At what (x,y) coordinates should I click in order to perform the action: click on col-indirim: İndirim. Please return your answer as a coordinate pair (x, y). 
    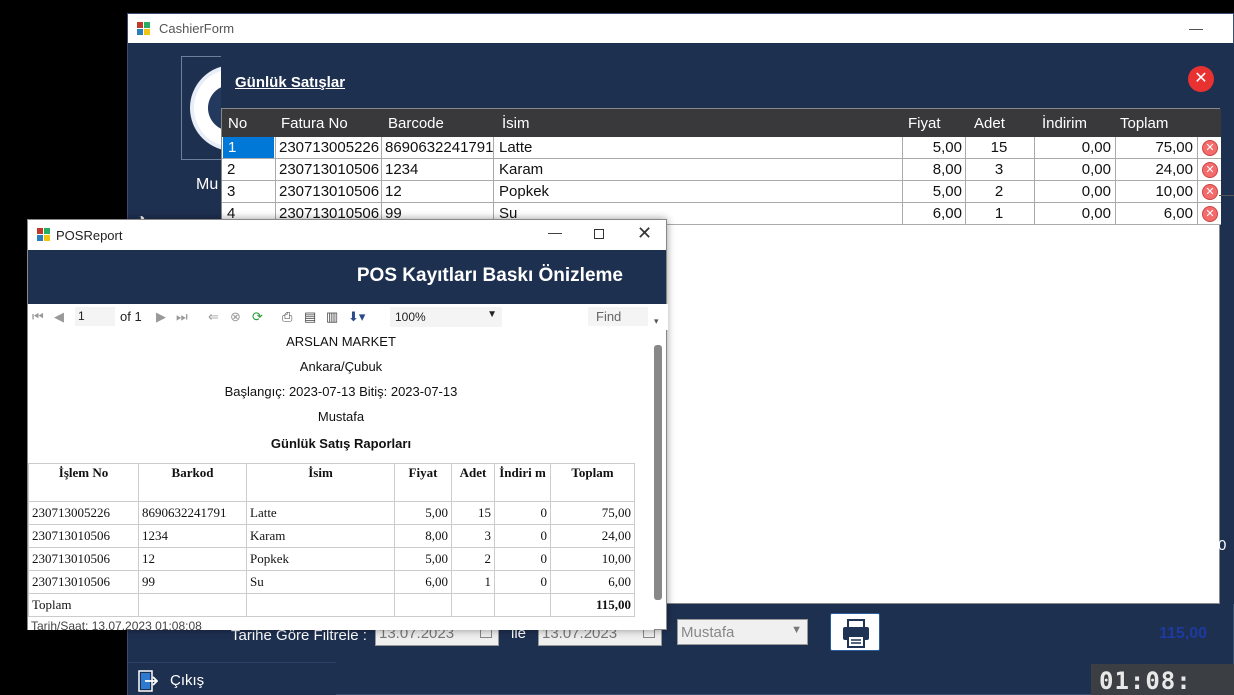
    Looking at the image, I should click on (1064, 123).